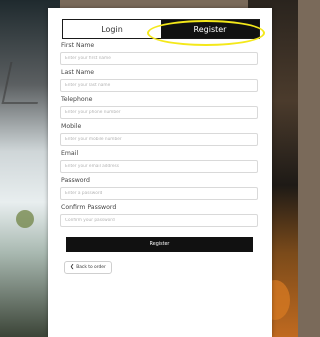  What do you see at coordinates (77, 99) in the screenshot?
I see `telephone-label: Telephone` at bounding box center [77, 99].